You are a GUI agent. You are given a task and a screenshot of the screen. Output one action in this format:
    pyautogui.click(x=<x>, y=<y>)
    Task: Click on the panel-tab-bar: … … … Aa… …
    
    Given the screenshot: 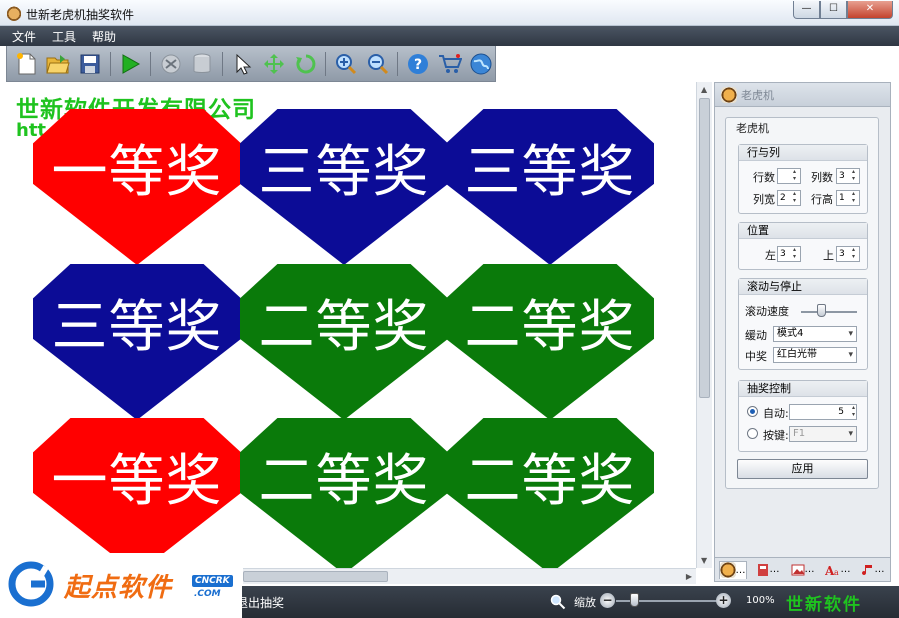 What is the action you would take?
    pyautogui.click(x=802, y=569)
    